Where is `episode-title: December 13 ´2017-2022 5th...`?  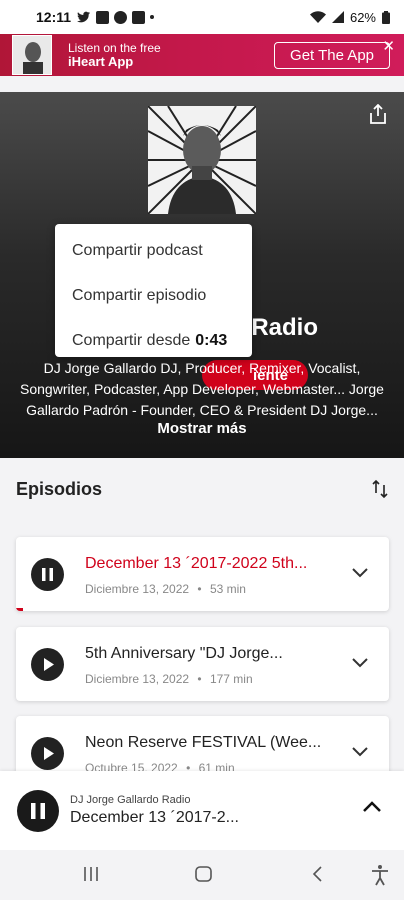
episode-title: December 13 ´2017-2022 5th... is located at coordinates (196, 563).